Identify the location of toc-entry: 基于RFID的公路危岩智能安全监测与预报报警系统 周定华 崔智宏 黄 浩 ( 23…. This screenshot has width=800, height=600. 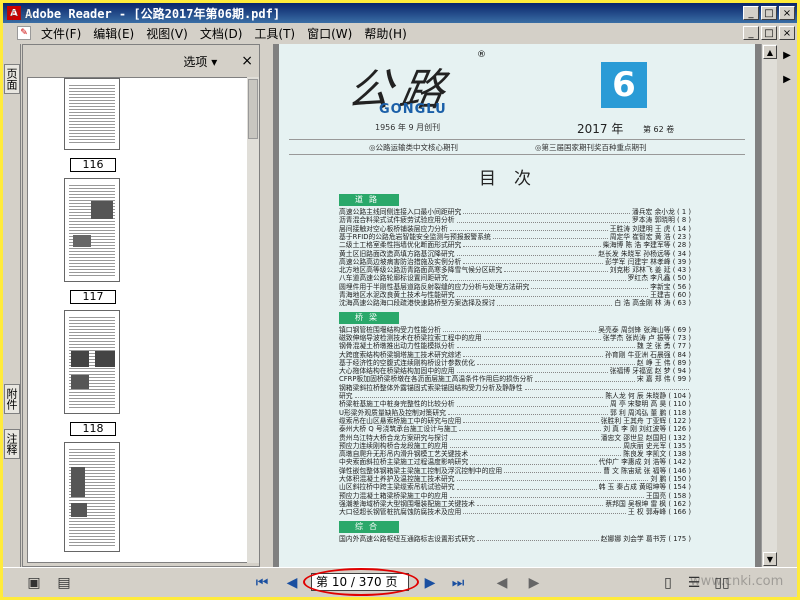
(515, 237).